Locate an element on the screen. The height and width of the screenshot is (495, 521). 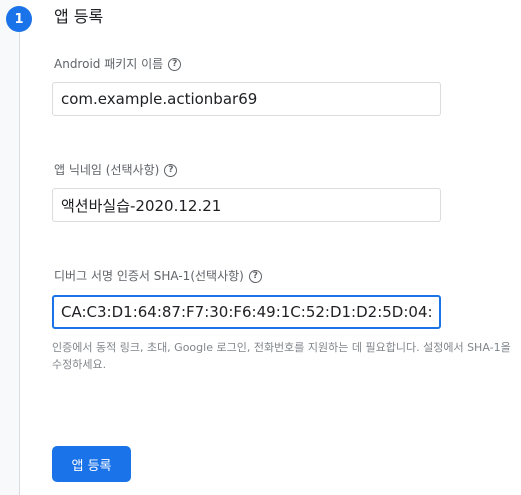
register-app-button: 앱 등록 is located at coordinates (91, 464).